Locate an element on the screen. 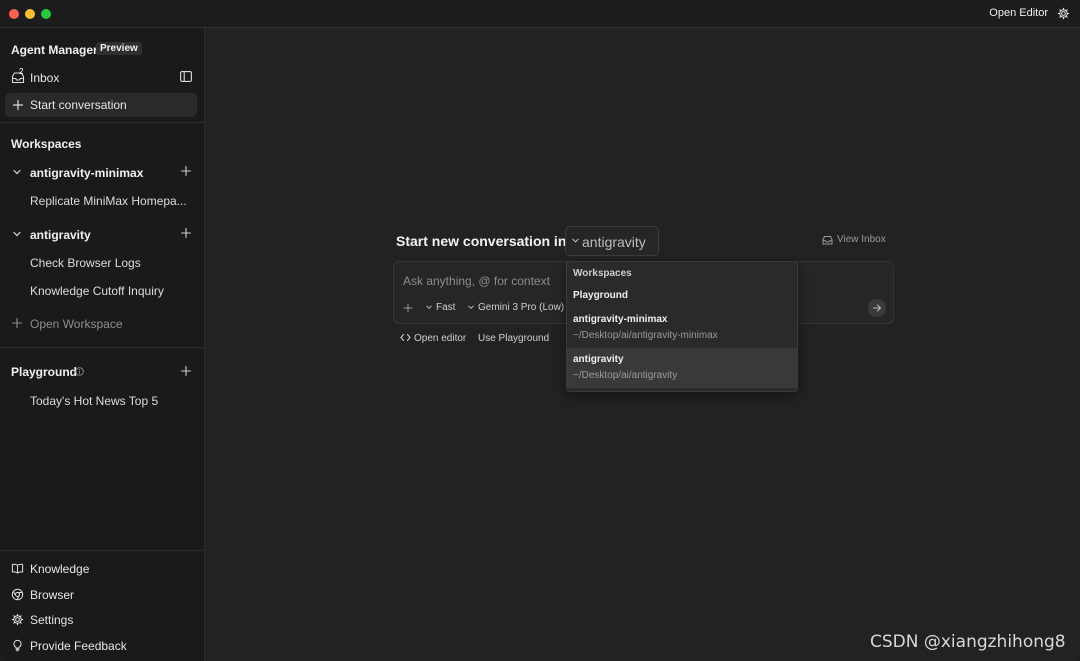 This screenshot has width=1080, height=661. sidebar-item-label: Settings is located at coordinates (52, 620).